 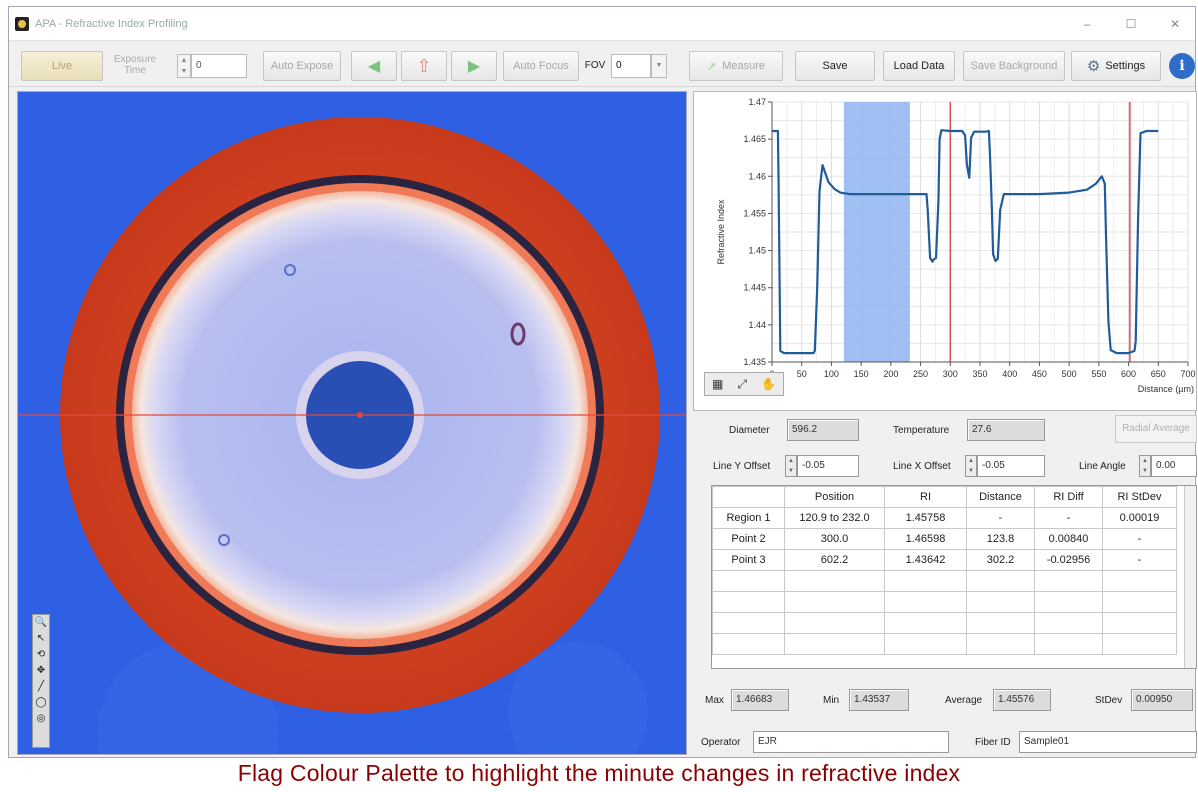 What do you see at coordinates (828, 466) in the screenshot?
I see `line-y-offset-input: -0.05` at bounding box center [828, 466].